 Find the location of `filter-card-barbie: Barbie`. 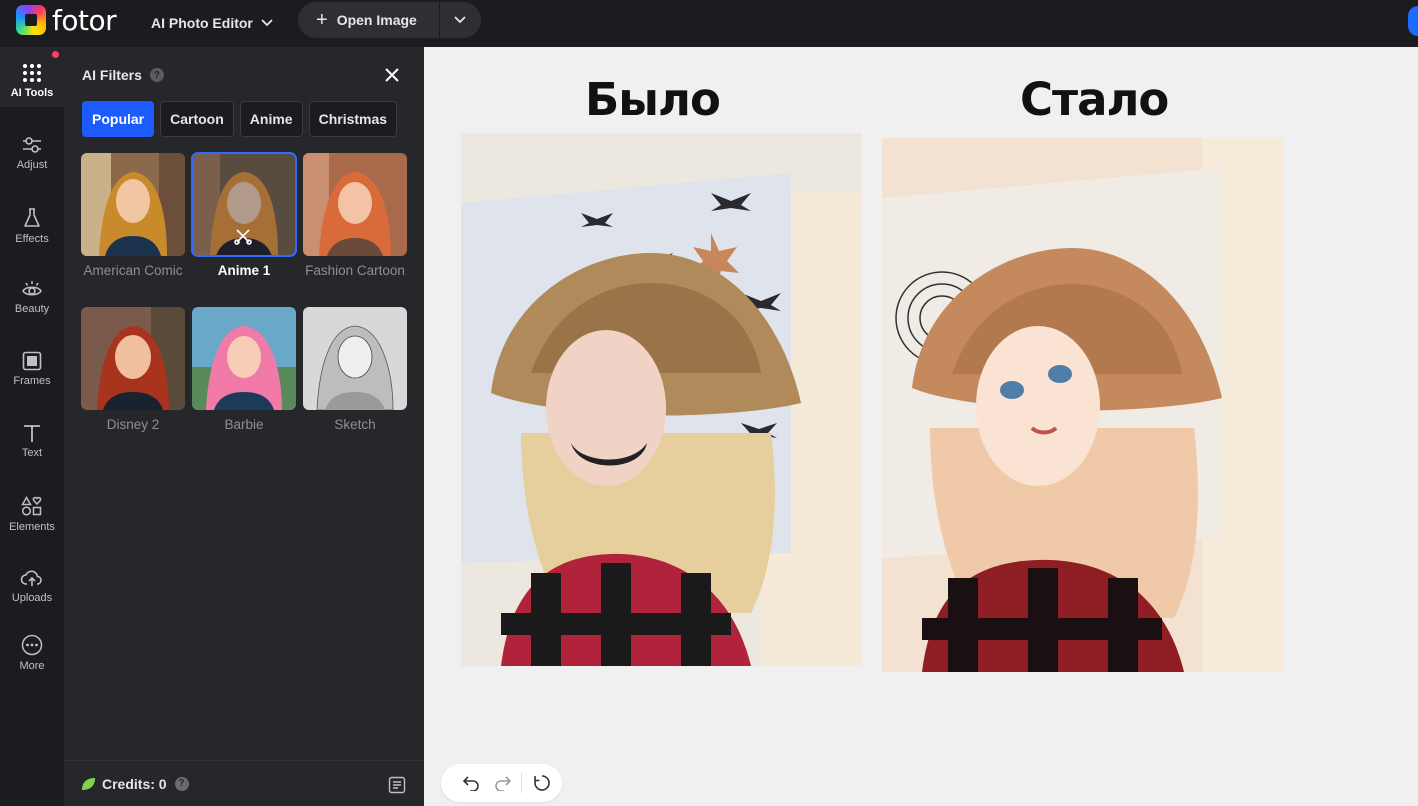

filter-card-barbie: Barbie is located at coordinates (244, 370).